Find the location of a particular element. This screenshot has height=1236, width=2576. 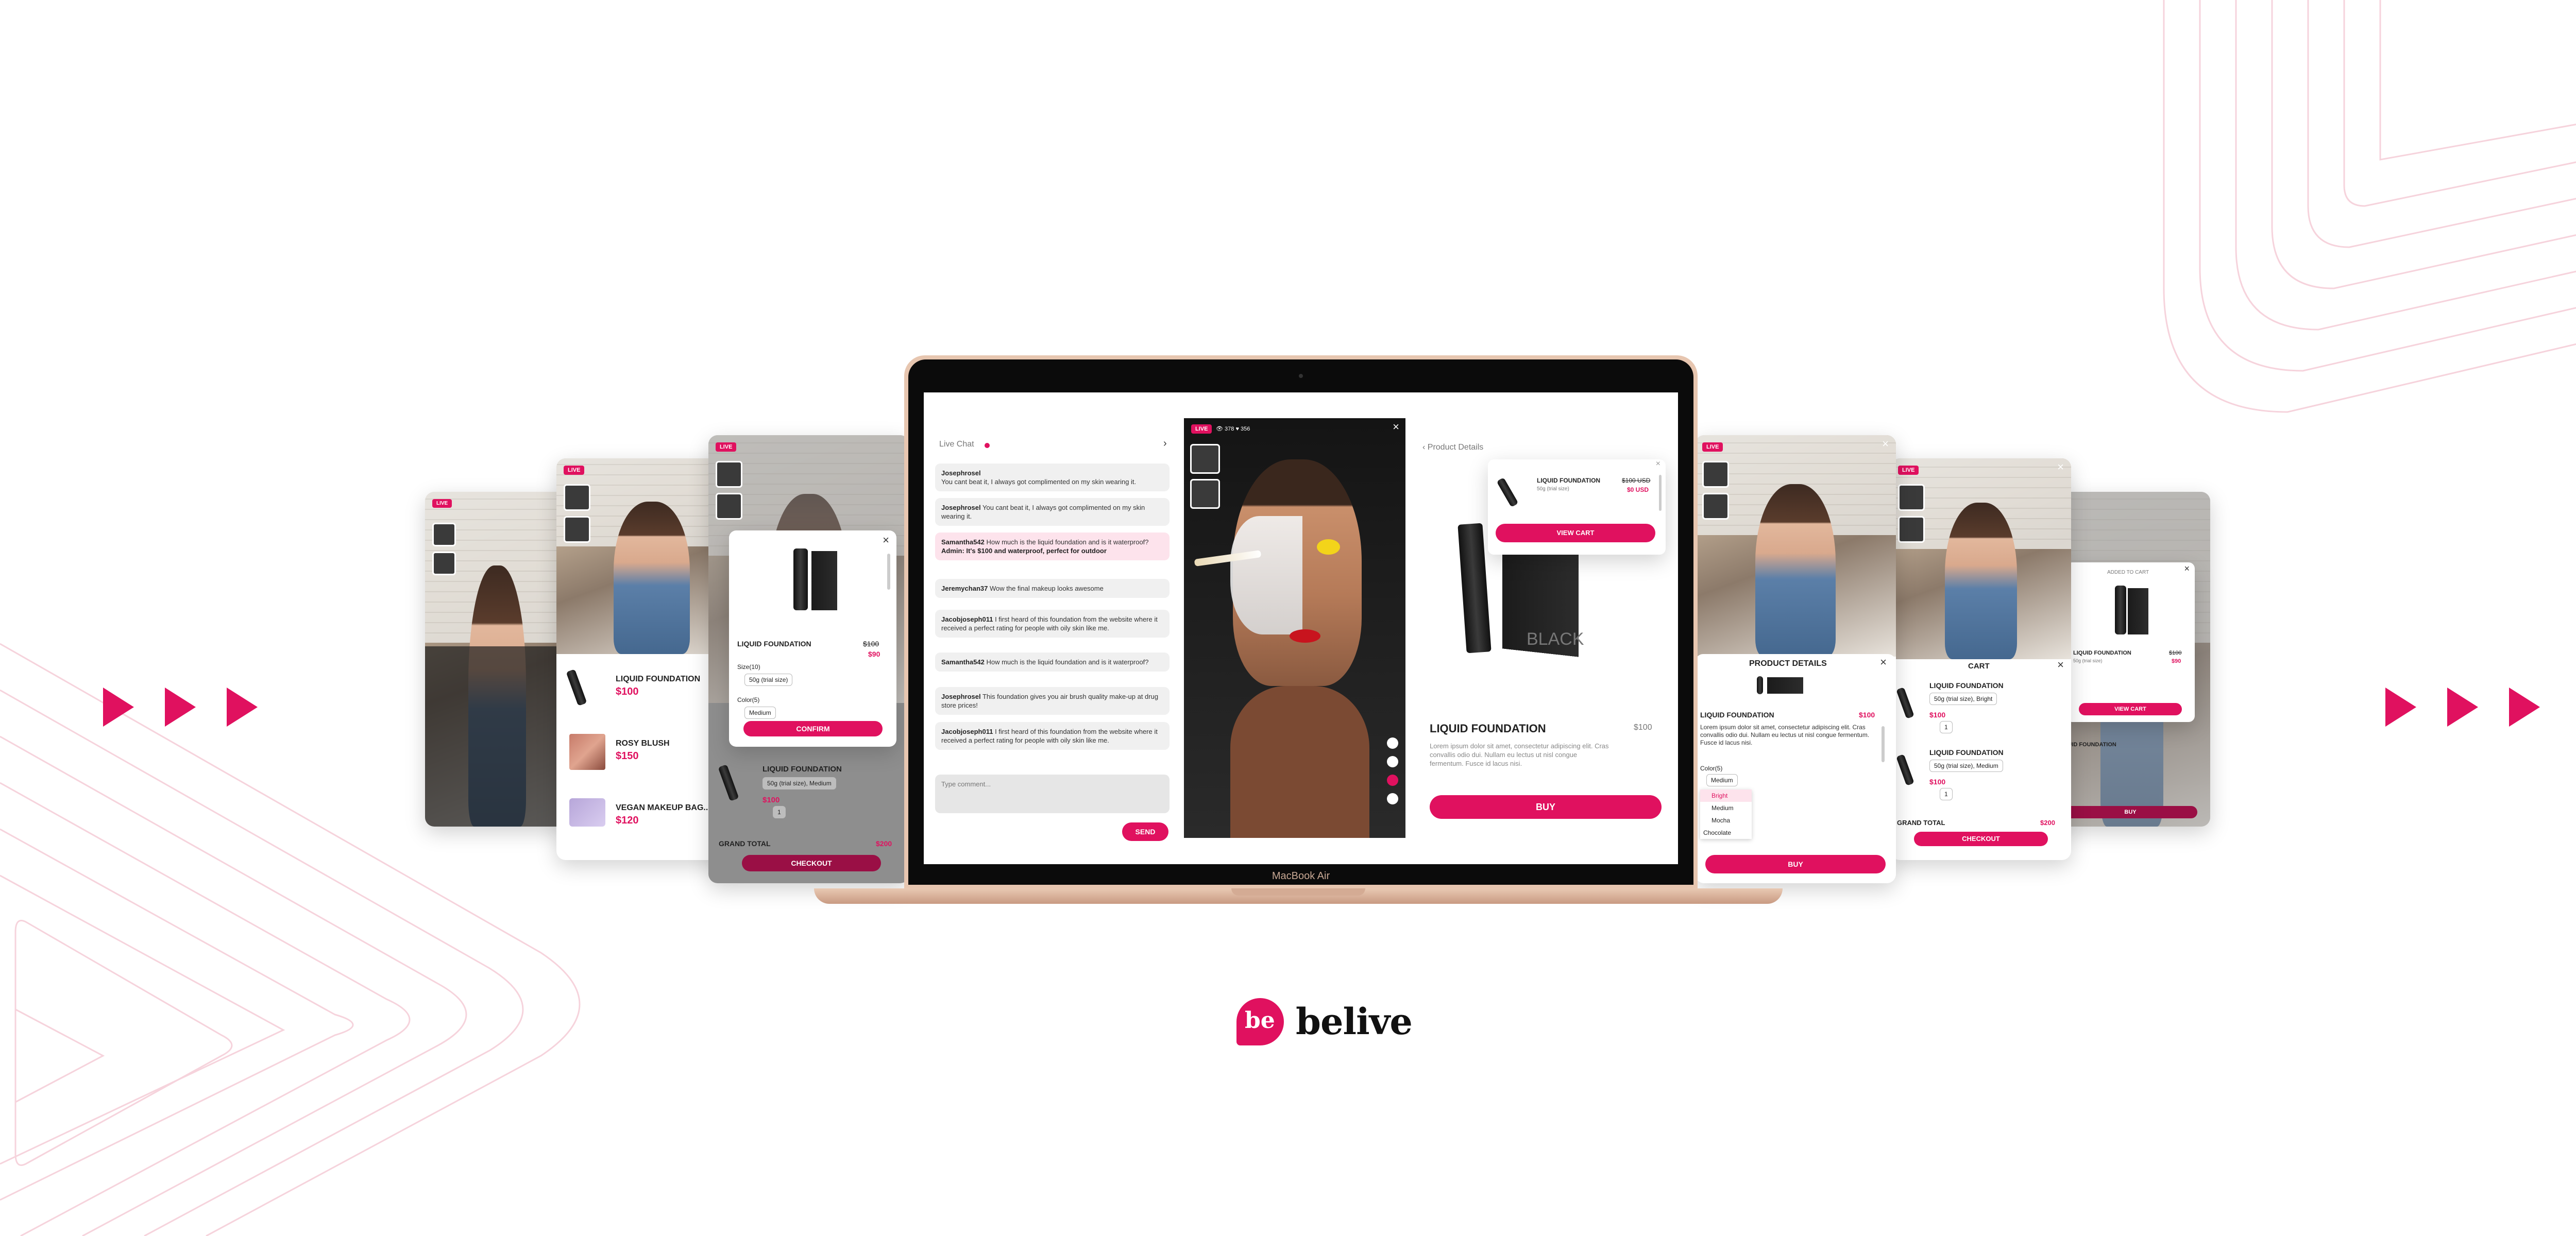

live-video: LIVE 👁 378 ♥ 356 × is located at coordinates (1294, 628).